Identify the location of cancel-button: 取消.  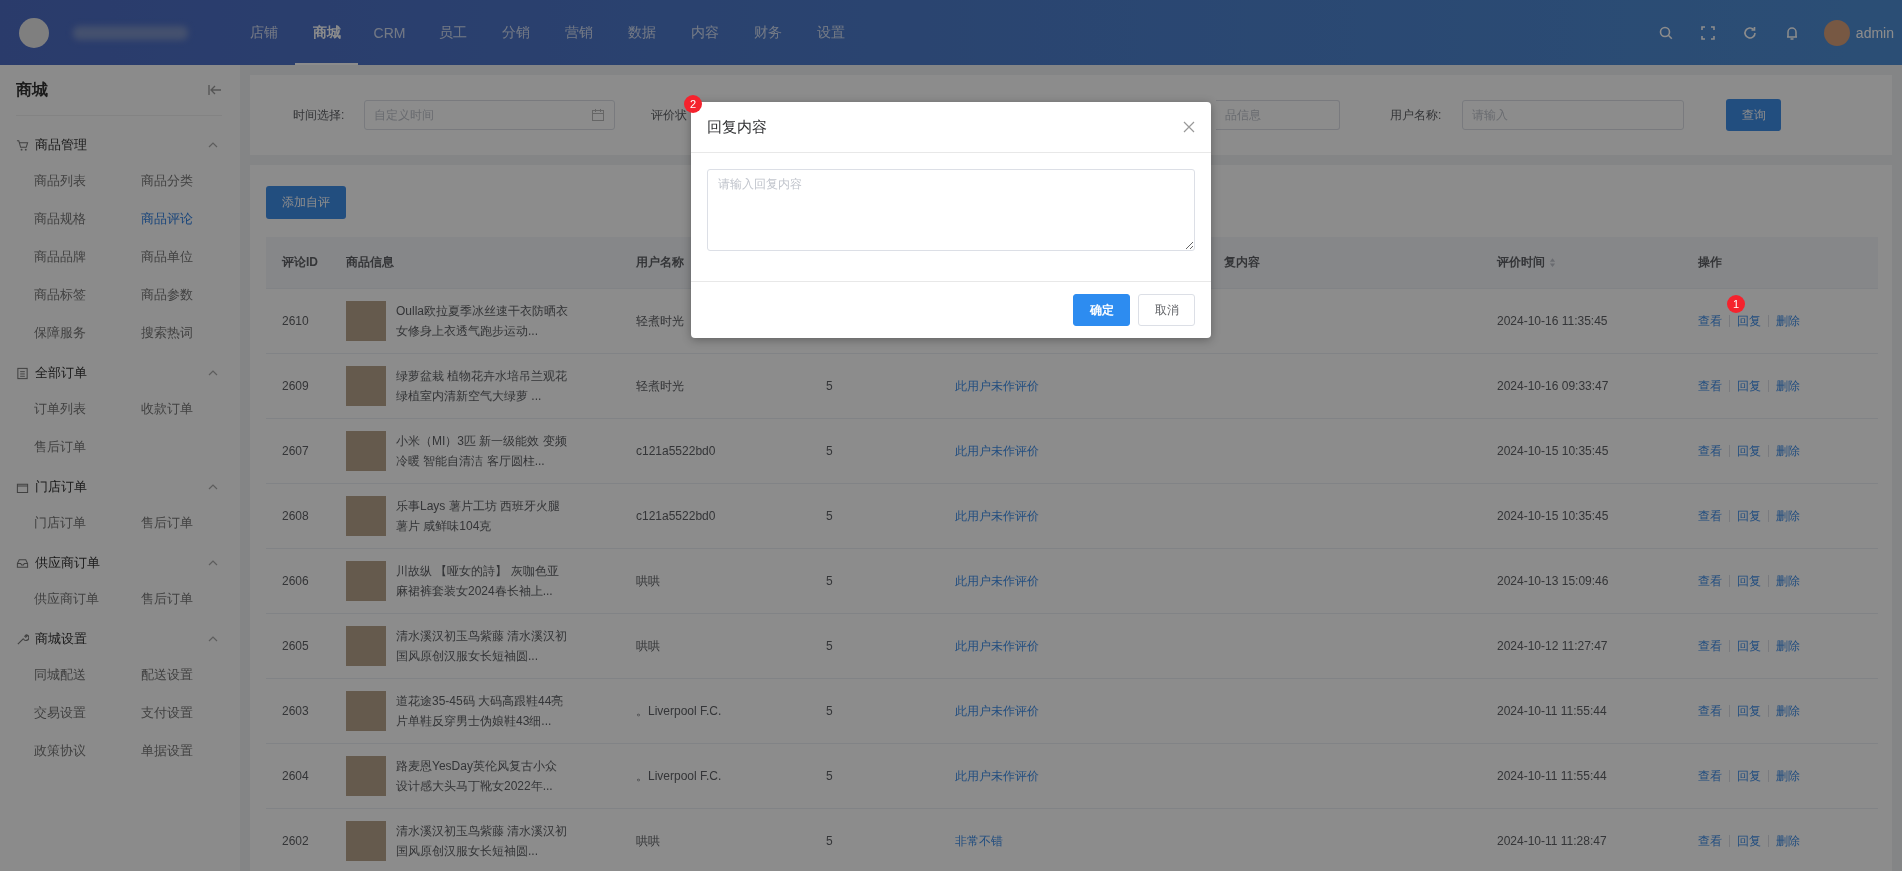
(1166, 310).